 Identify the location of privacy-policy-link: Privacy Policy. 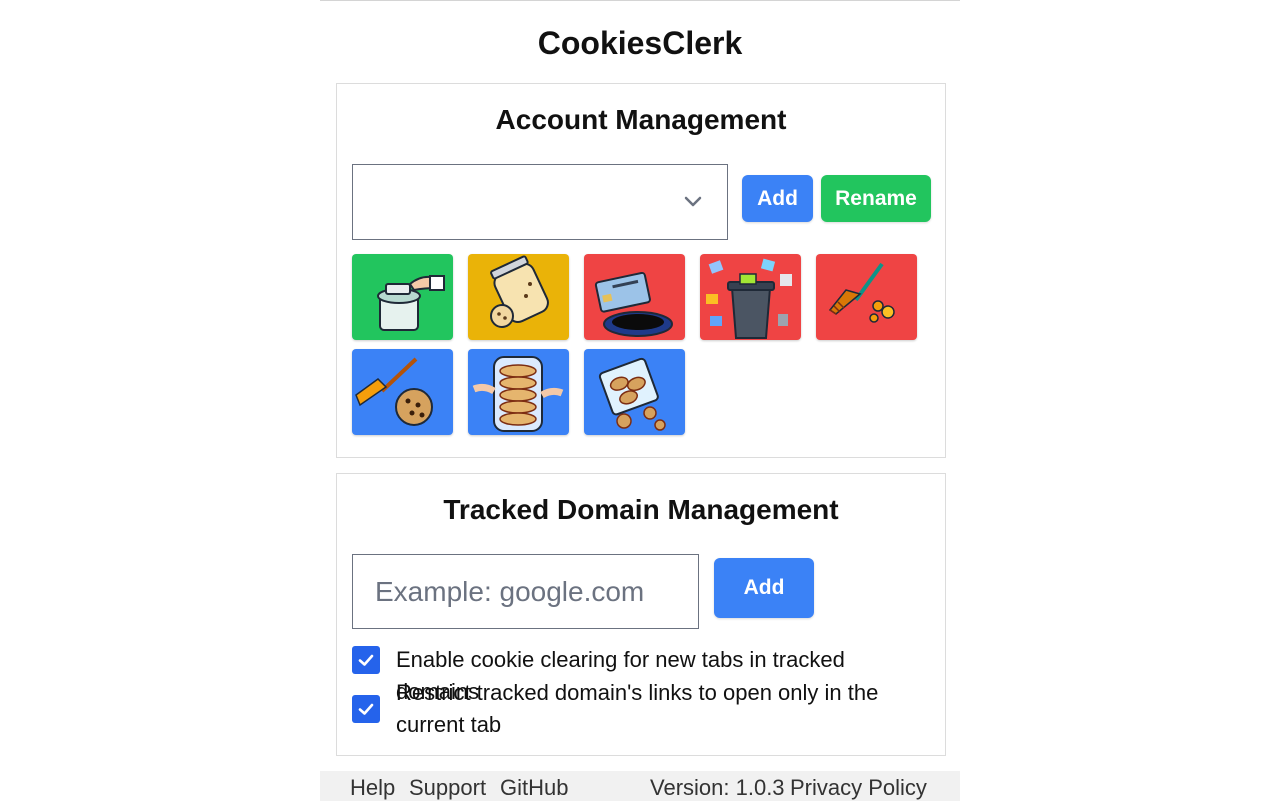
(858, 788).